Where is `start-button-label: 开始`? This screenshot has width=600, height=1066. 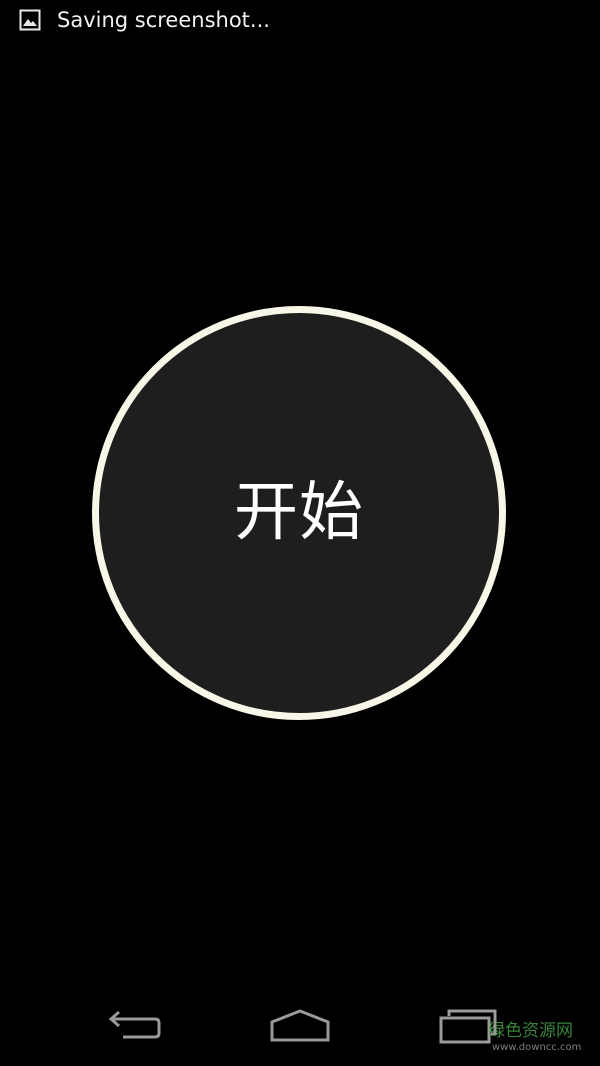 start-button-label: 开始 is located at coordinates (299, 513).